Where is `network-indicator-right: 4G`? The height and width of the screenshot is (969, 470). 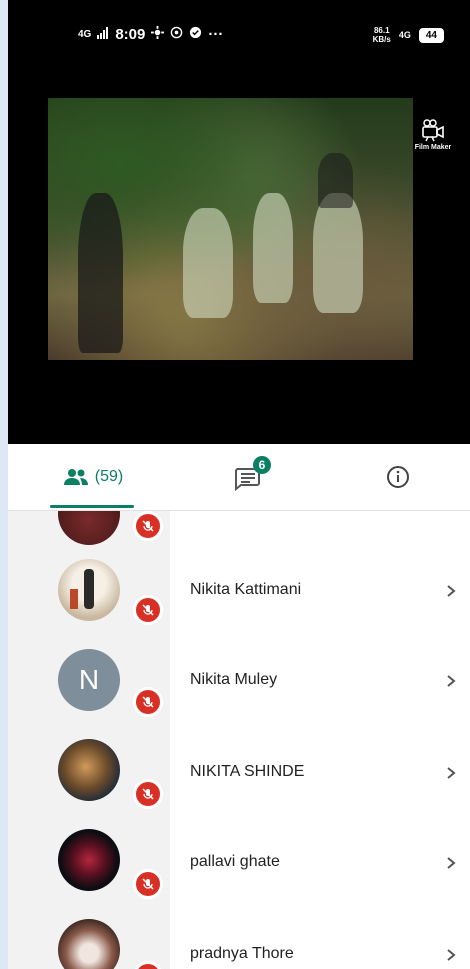 network-indicator-right: 4G is located at coordinates (404, 35).